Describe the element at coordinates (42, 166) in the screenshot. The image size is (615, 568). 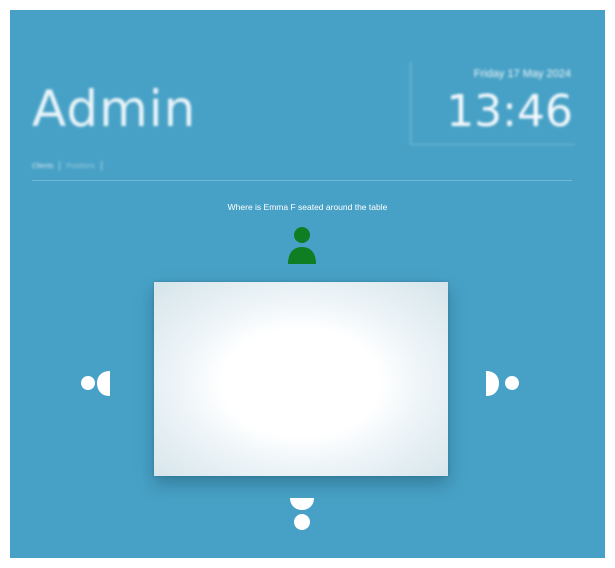
I see `tab-clients: Clients` at that location.